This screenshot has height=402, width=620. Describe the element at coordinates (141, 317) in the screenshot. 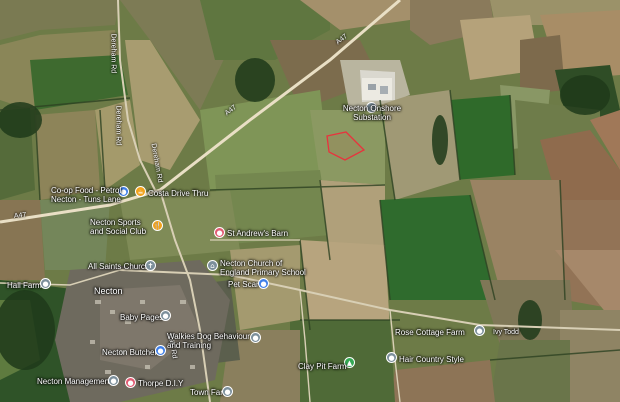

I see `baby-pages-label: Baby Pages` at that location.